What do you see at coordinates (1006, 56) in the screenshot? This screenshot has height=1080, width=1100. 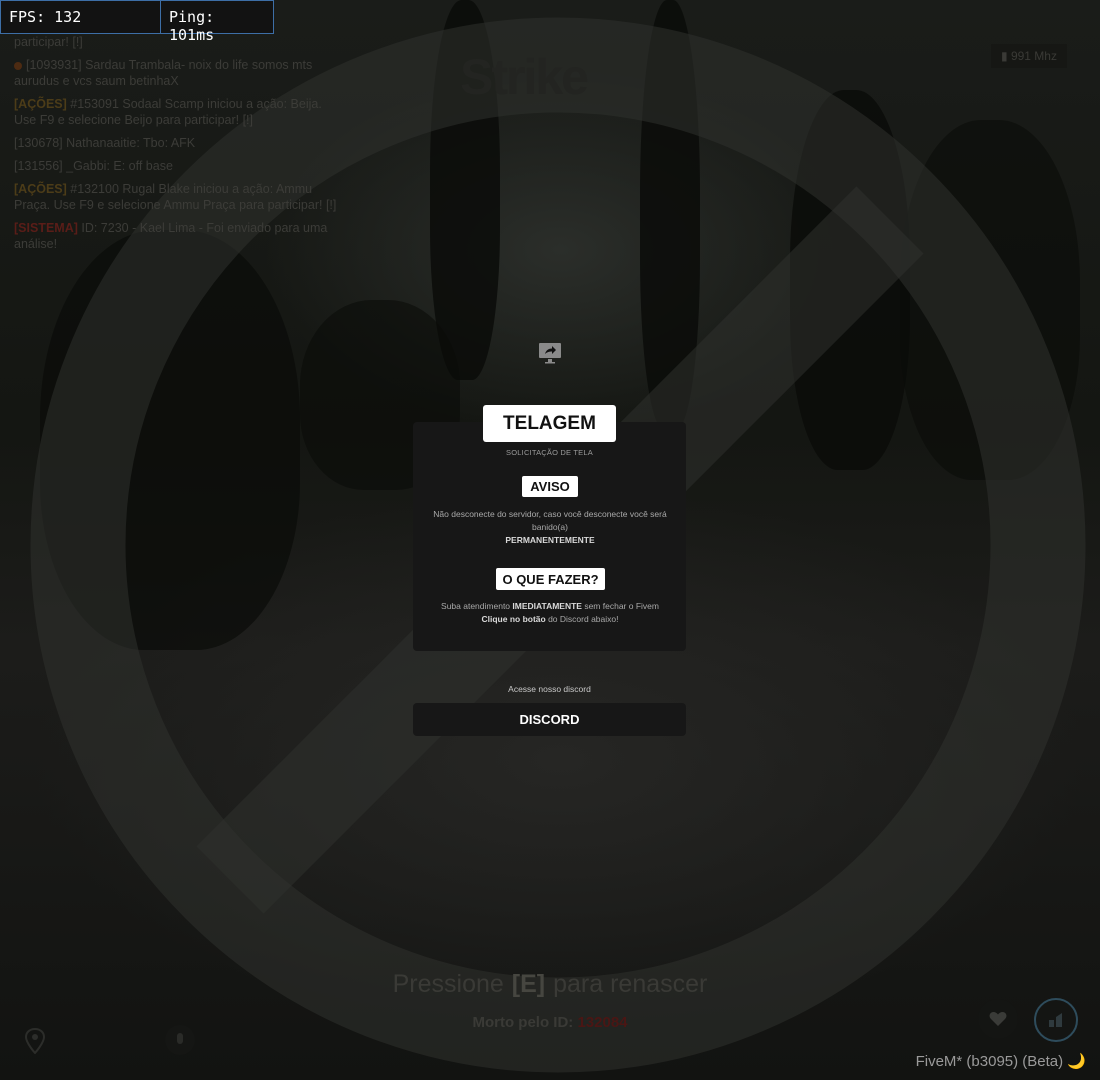 I see `signal-icon: ▮` at bounding box center [1006, 56].